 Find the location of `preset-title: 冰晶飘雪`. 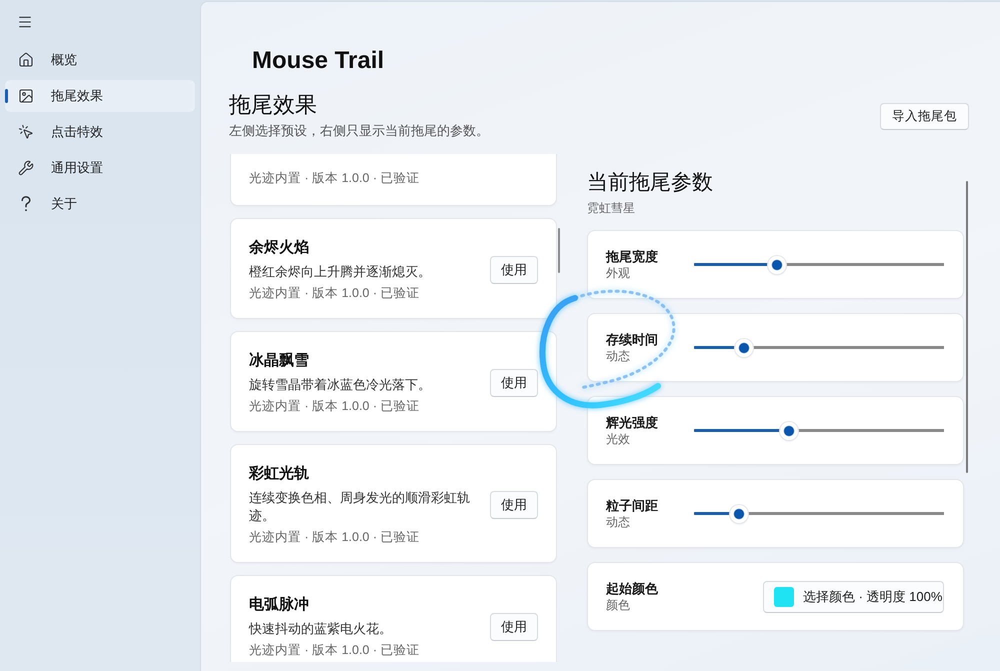

preset-title: 冰晶飘雪 is located at coordinates (279, 361).